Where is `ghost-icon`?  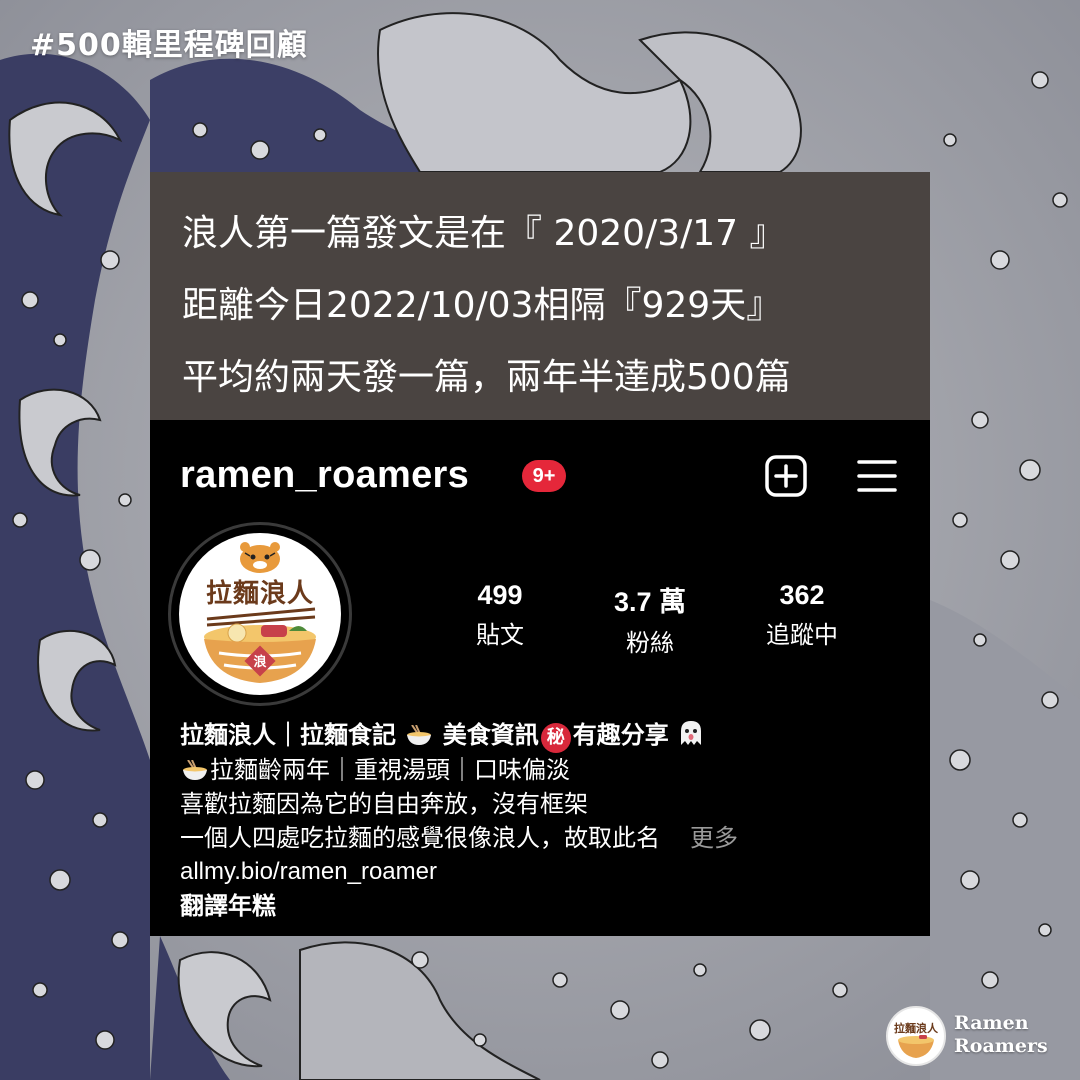 ghost-icon is located at coordinates (691, 733).